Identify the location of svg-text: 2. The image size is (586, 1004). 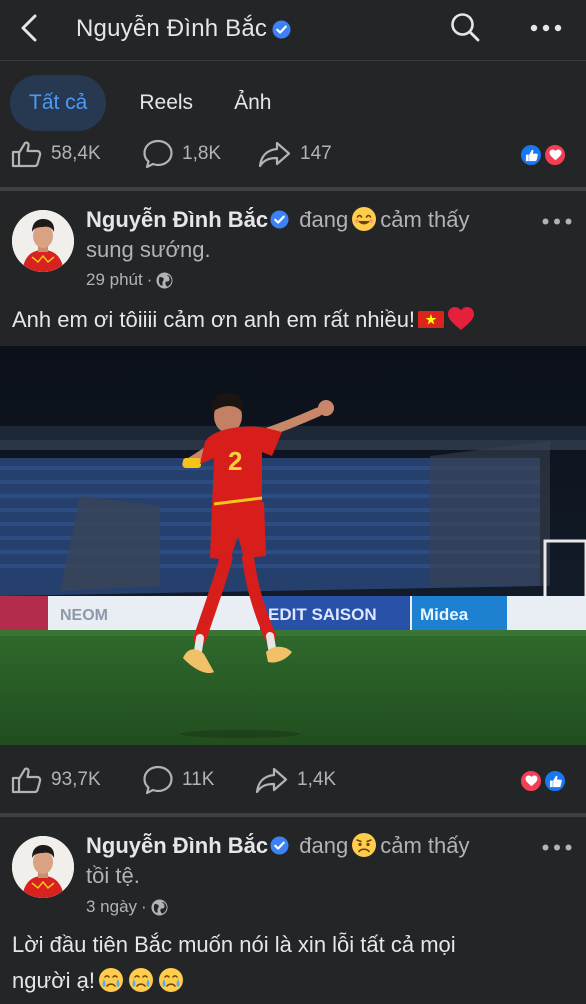
(235, 461).